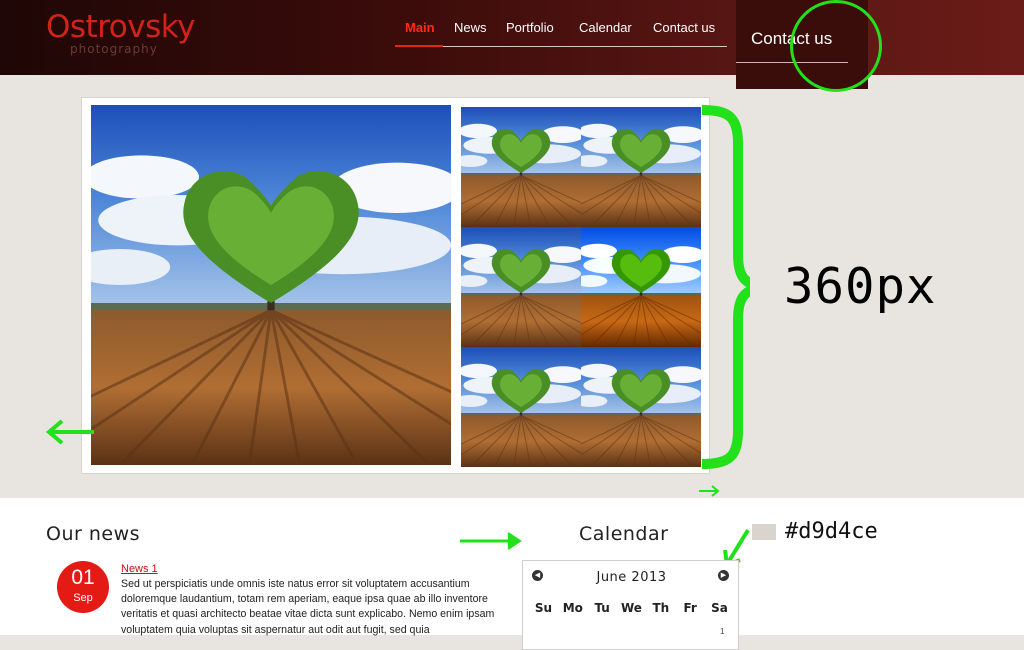 The image size is (1024, 650). I want to click on height-annotation-label: 360px, so click(860, 286).